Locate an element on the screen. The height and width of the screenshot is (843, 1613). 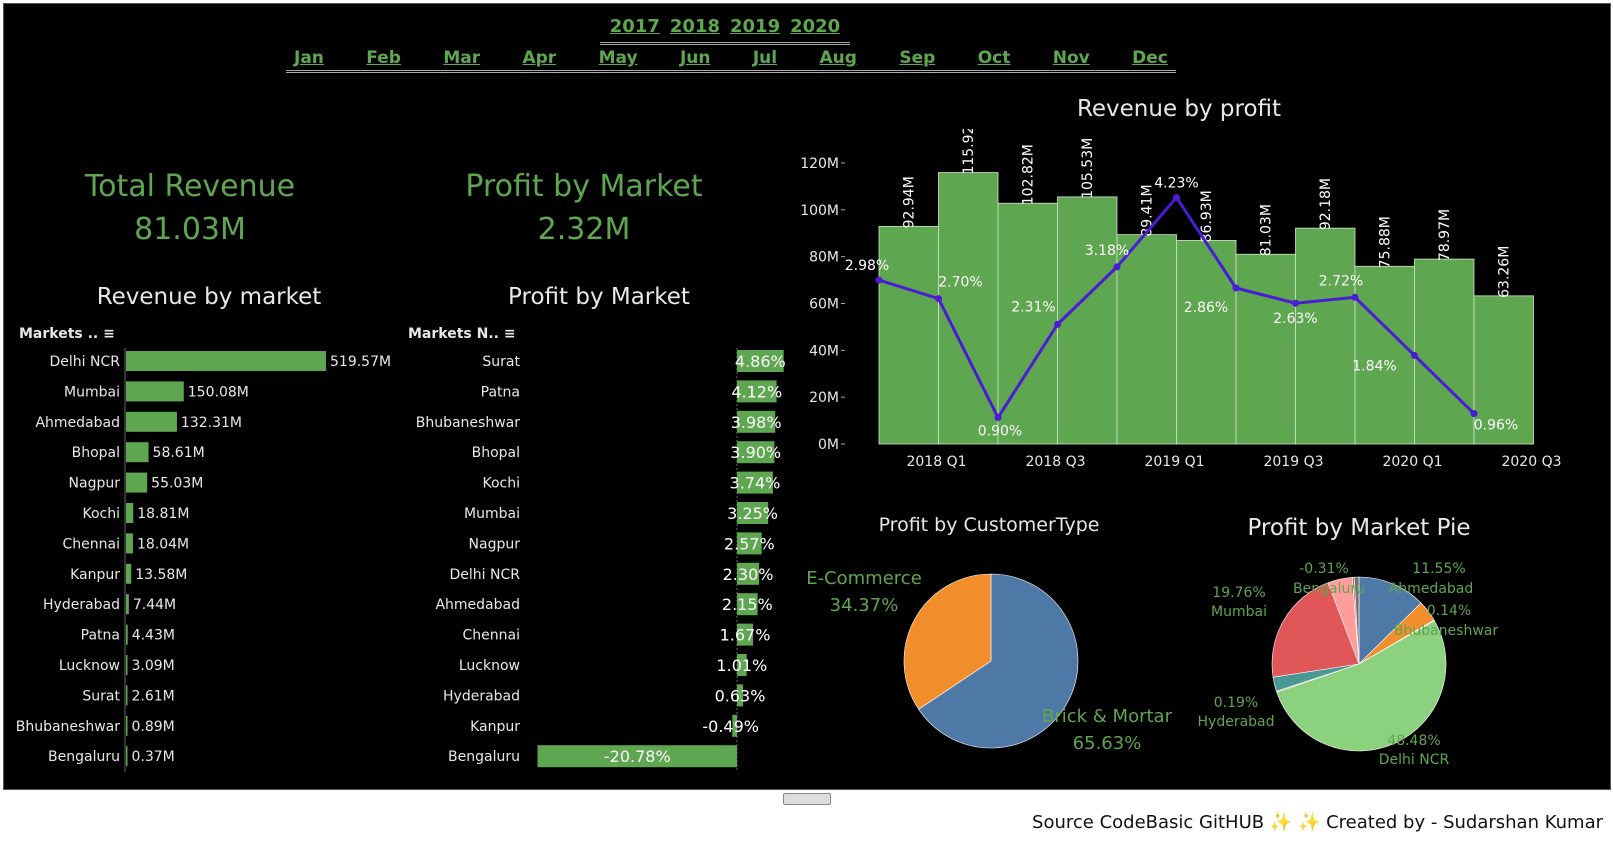
profit-percent-label: 2.70% is located at coordinates (960, 283).